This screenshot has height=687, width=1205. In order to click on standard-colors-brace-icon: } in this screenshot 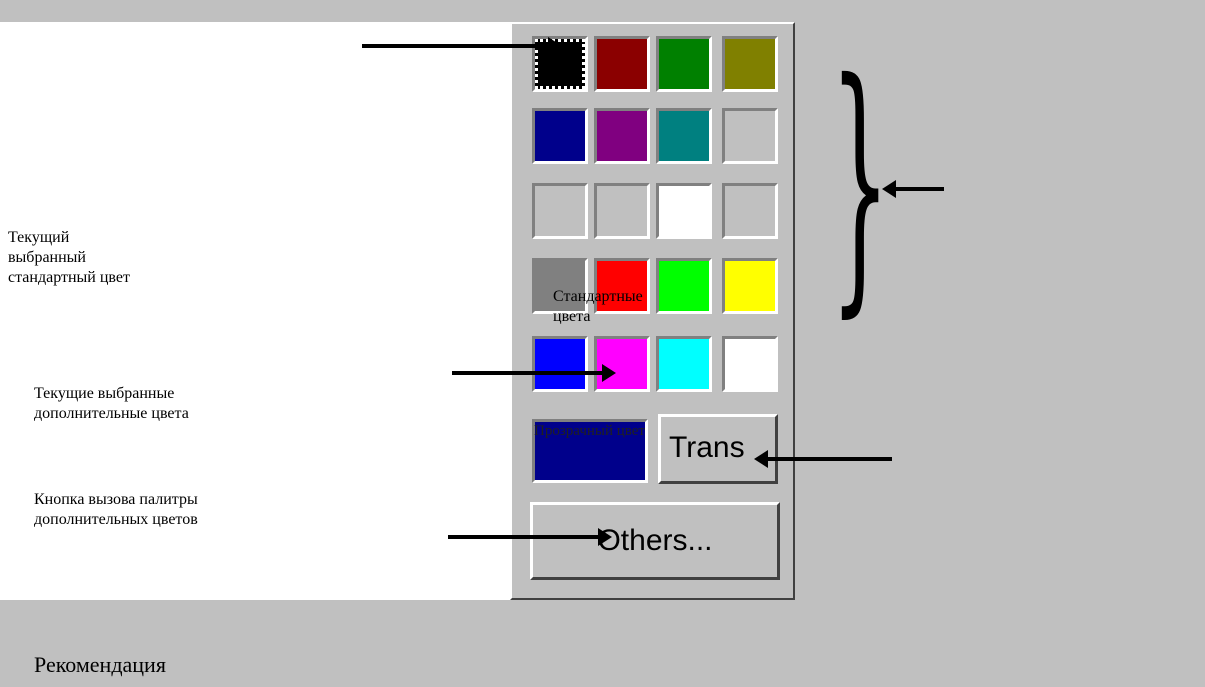, I will do `click(860, 182)`.